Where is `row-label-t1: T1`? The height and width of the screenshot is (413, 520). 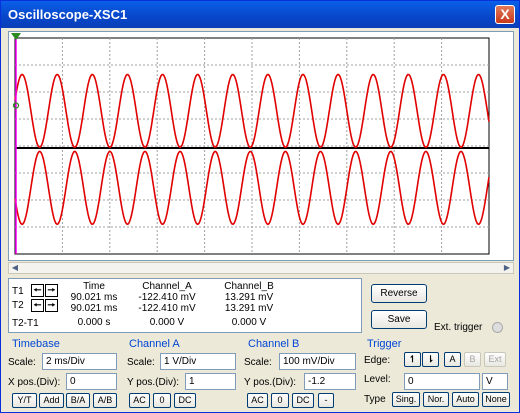 row-label-t1: T1 is located at coordinates (18, 291).